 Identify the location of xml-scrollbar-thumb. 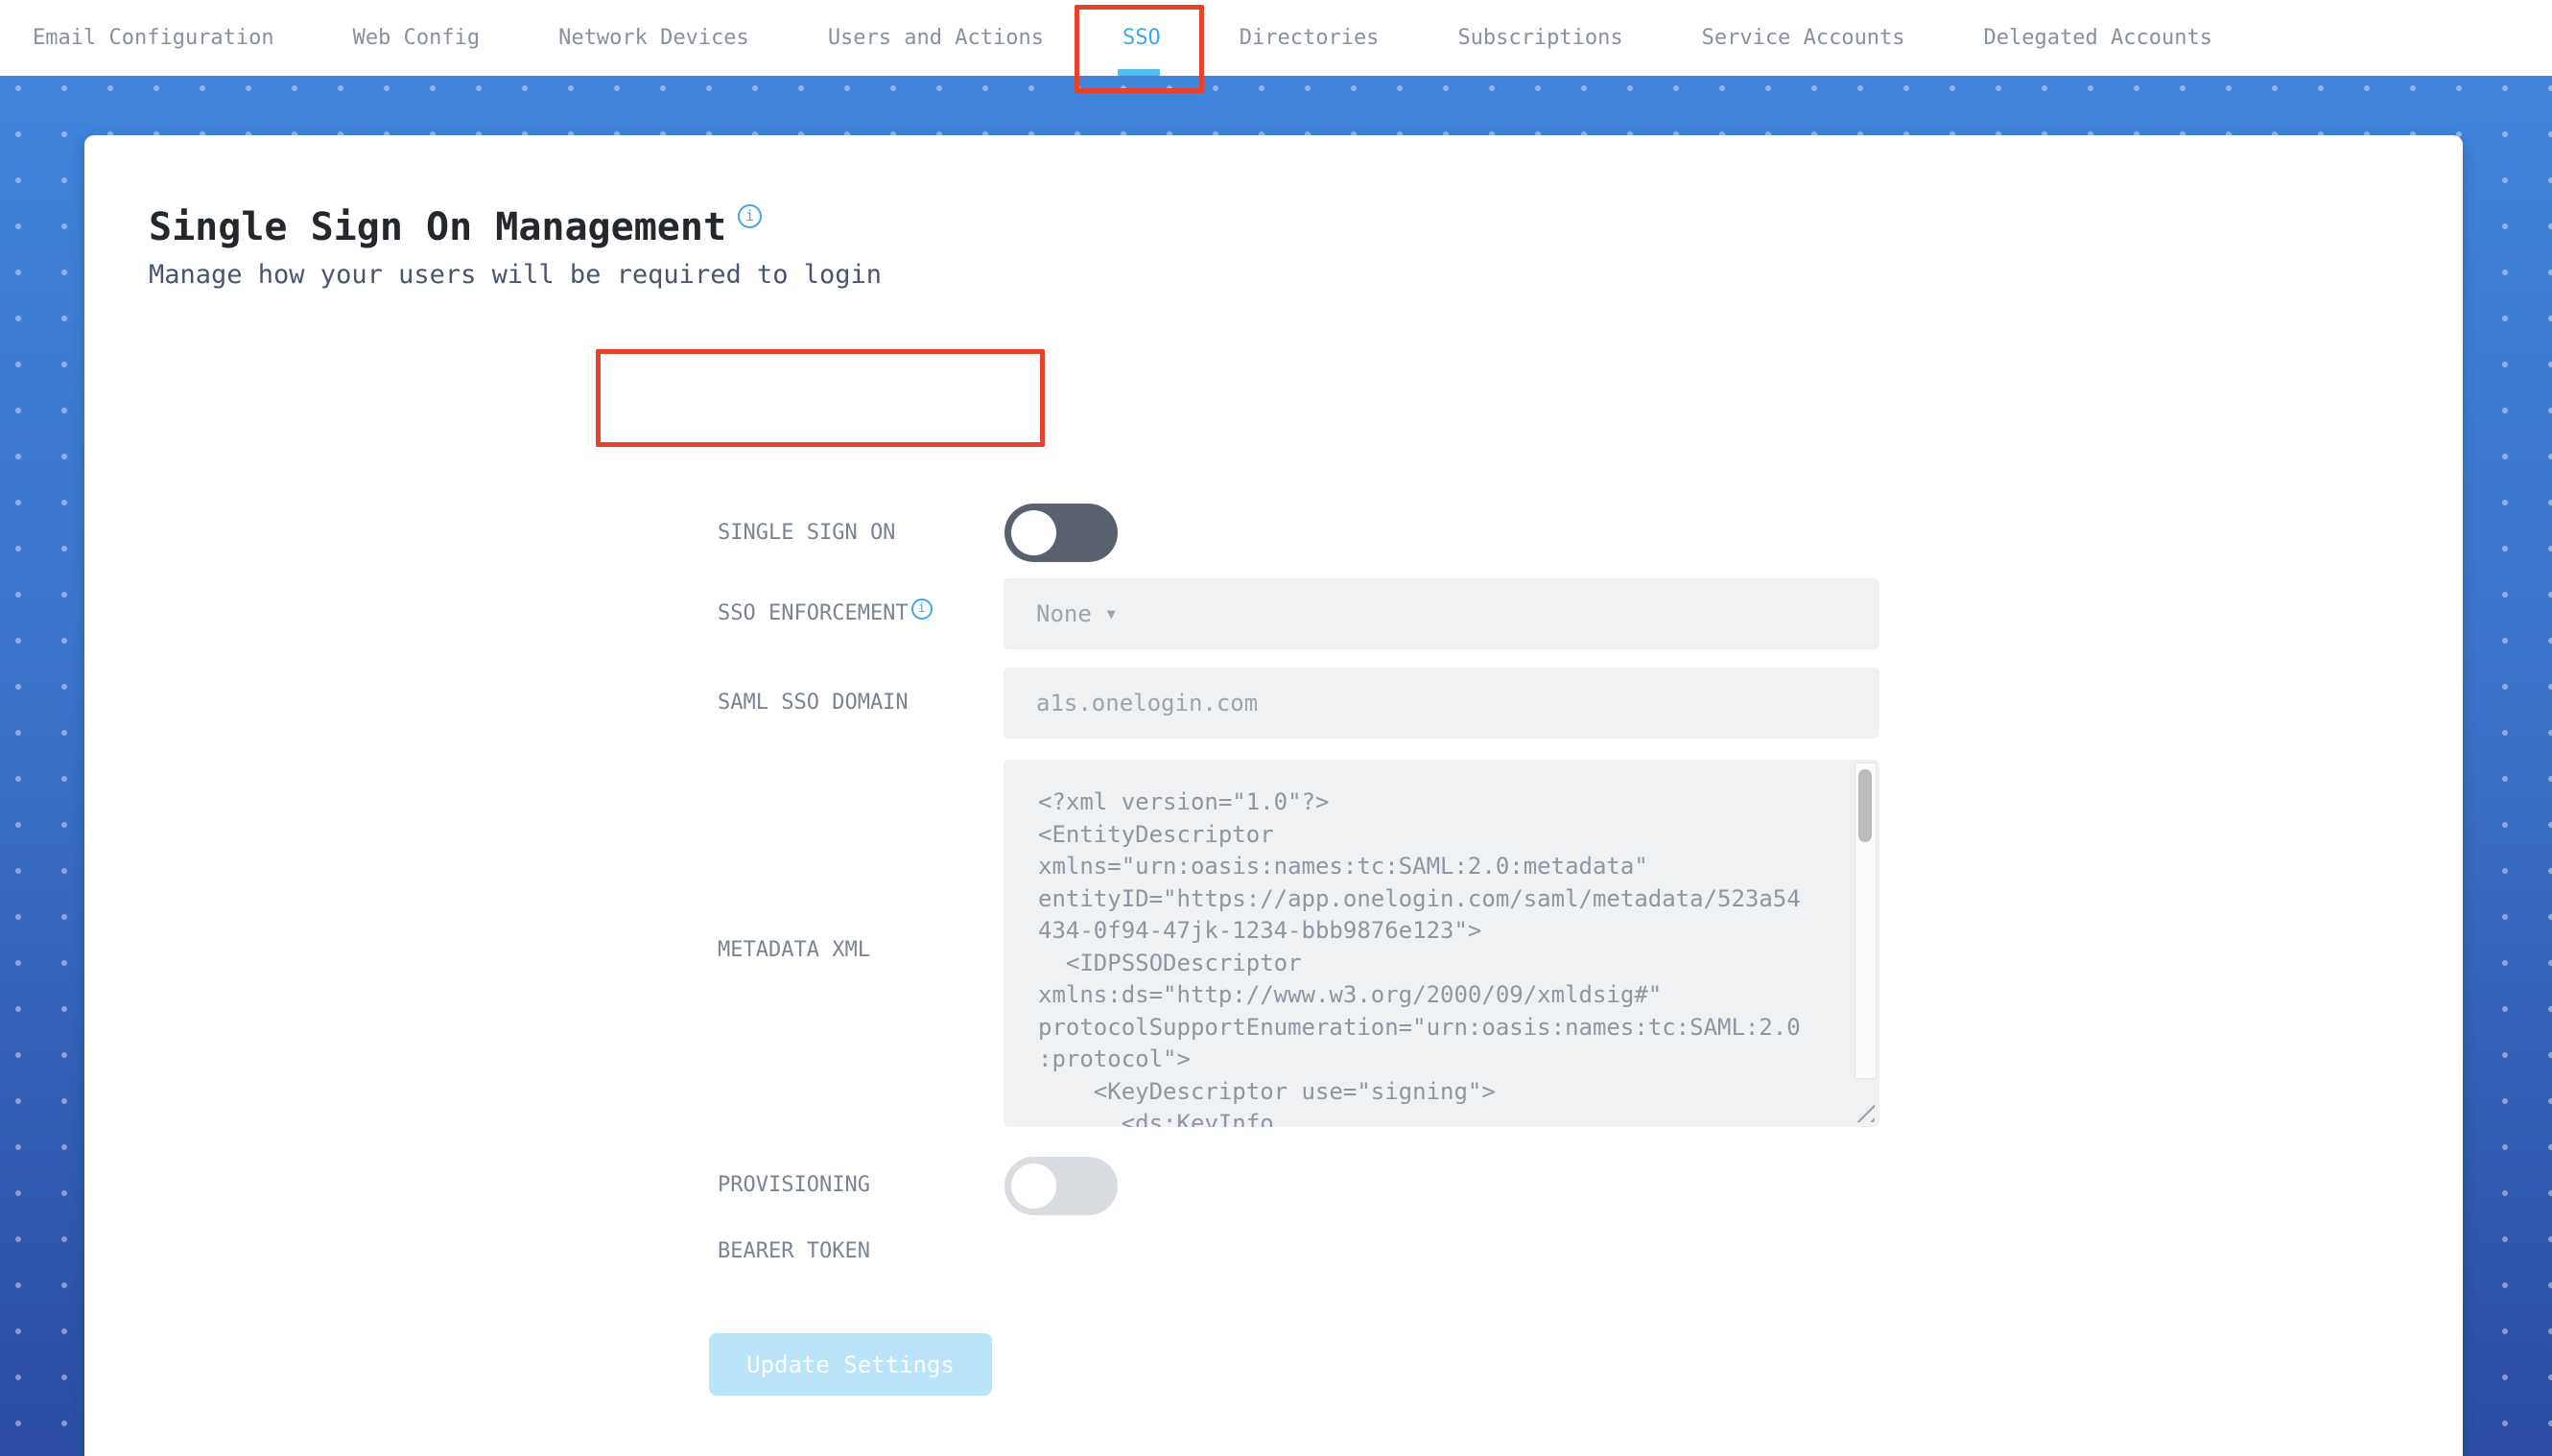
(1865, 806).